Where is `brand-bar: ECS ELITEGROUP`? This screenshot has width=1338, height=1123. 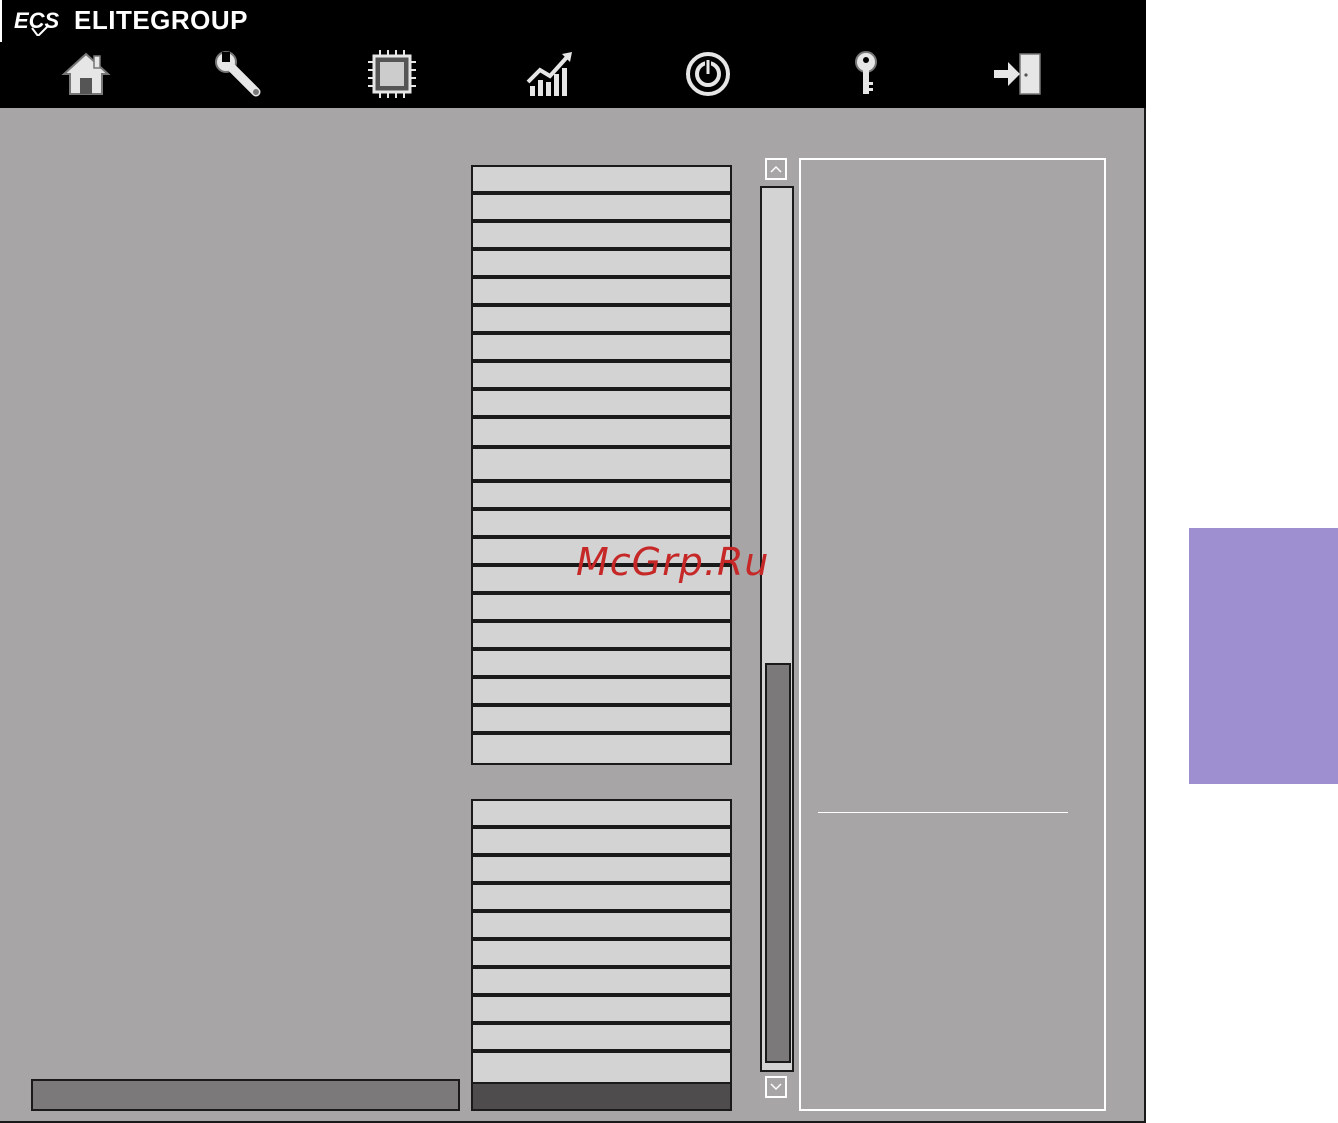
brand-bar: ECS ELITEGROUP is located at coordinates (573, 21).